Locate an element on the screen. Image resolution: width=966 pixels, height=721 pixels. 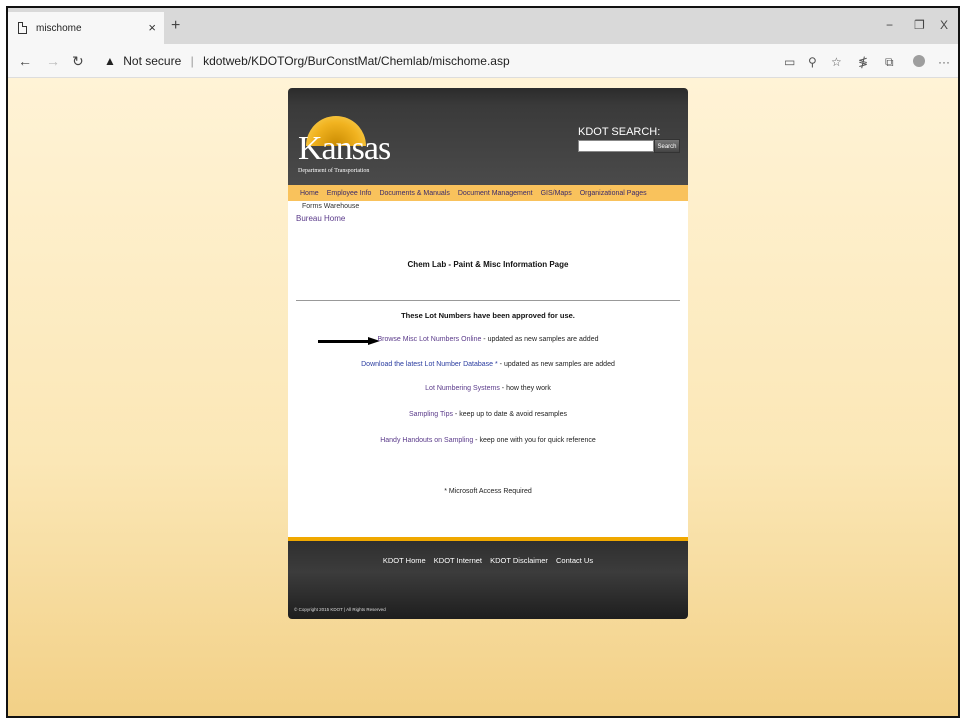
minimize-button: − is located at coordinates (889, 25).